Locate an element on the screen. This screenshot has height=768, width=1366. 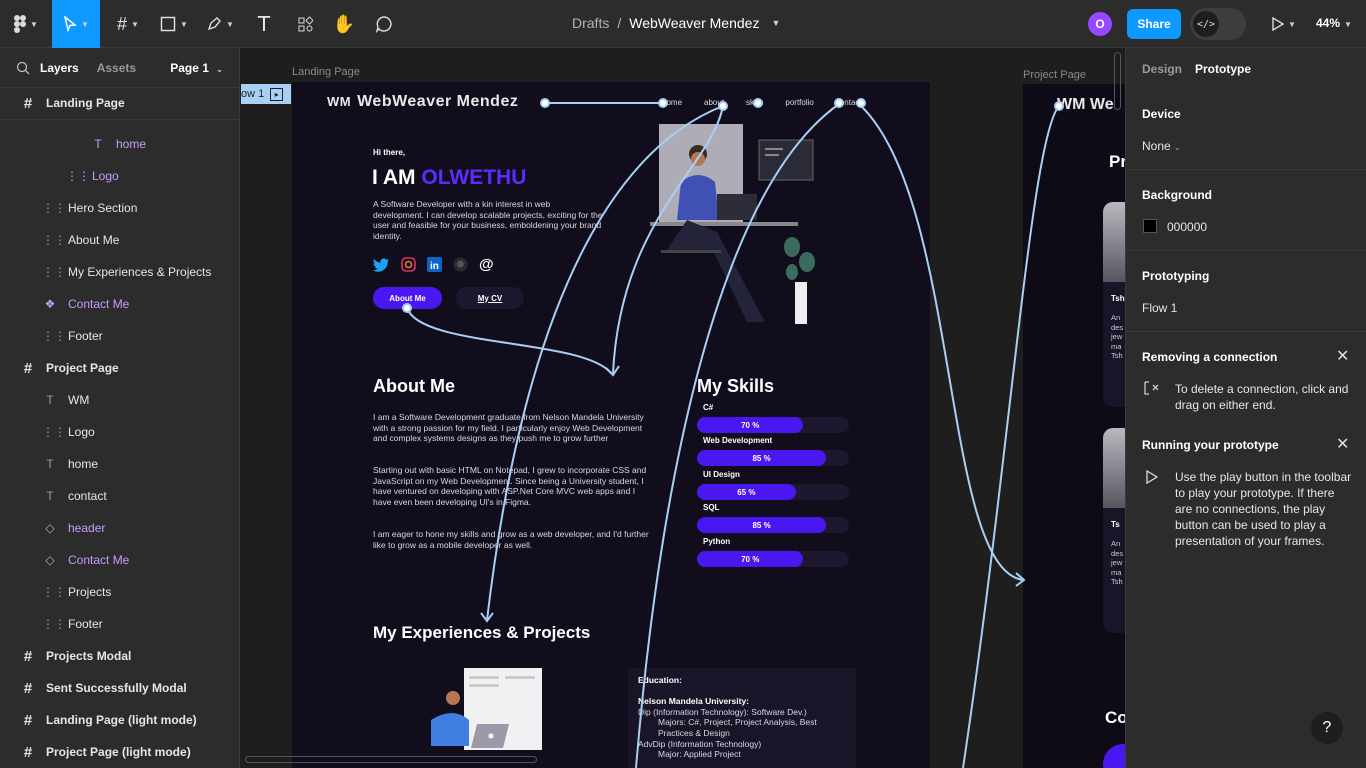
frame-tool-button: # ▼ is located at coordinates (128, 24).